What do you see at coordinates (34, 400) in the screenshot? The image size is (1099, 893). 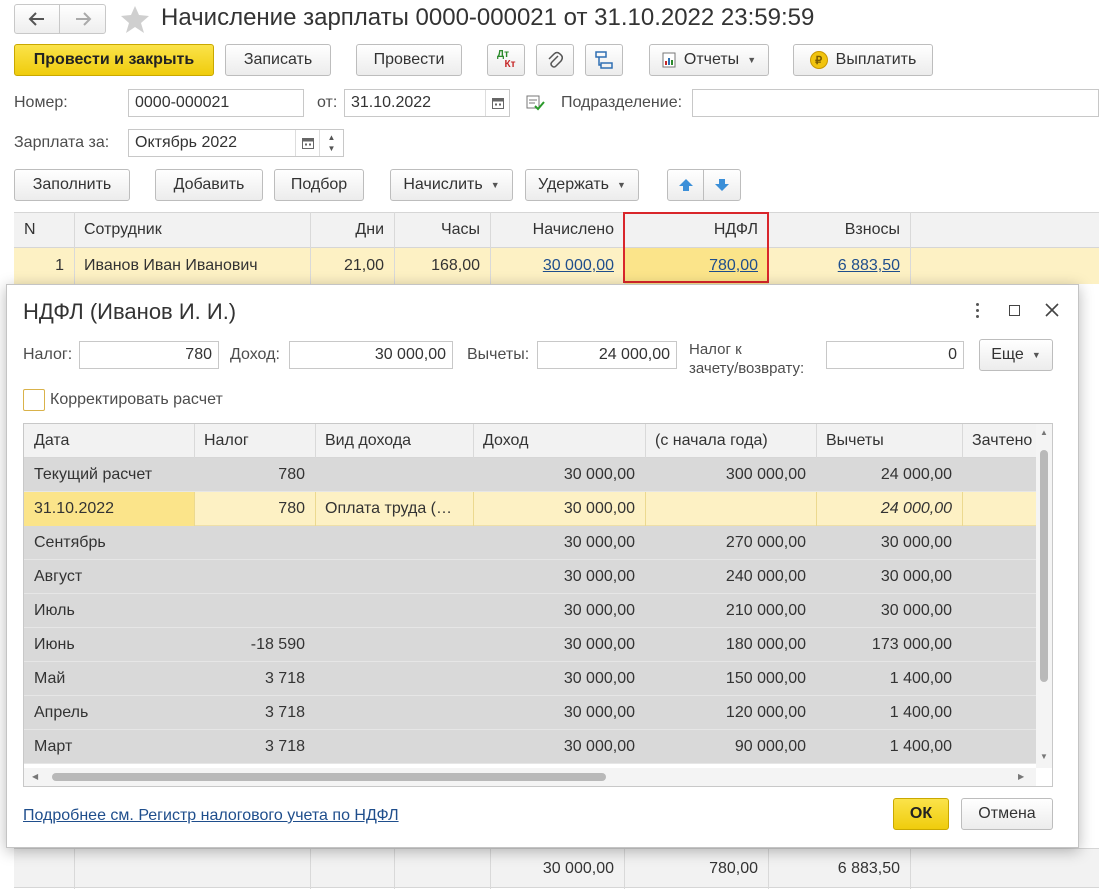 I see `correct-calc-checkbox` at bounding box center [34, 400].